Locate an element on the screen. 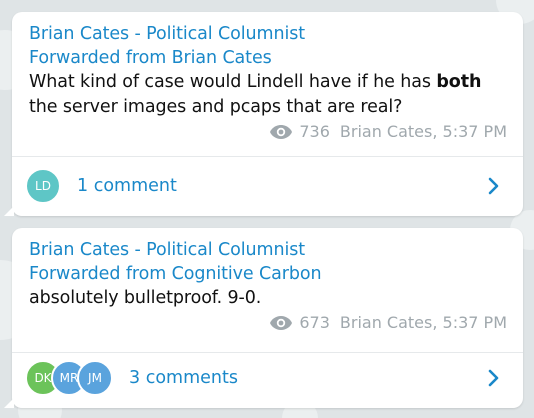 This screenshot has height=418, width=534. view-count: 736 is located at coordinates (314, 131).